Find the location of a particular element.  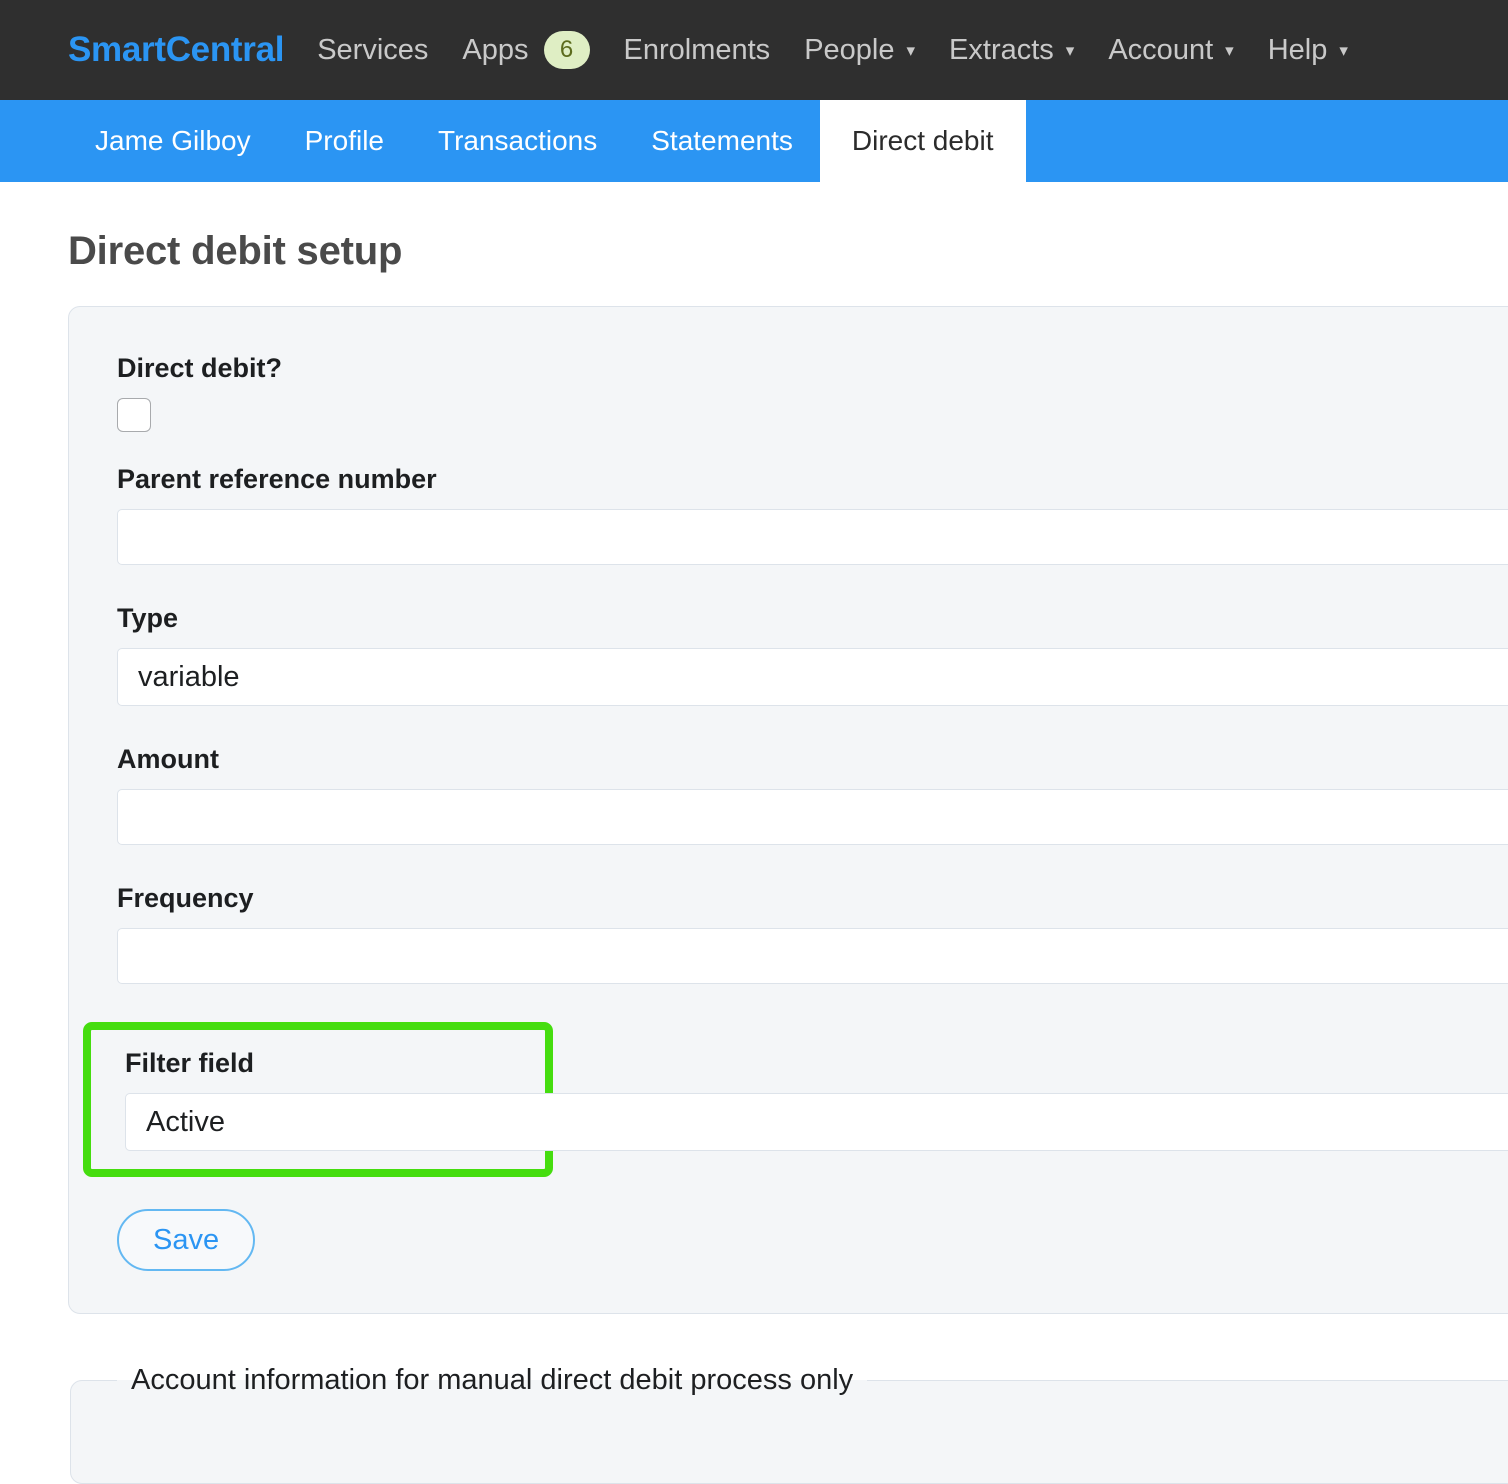

field-amount: Amount is located at coordinates (812, 794).